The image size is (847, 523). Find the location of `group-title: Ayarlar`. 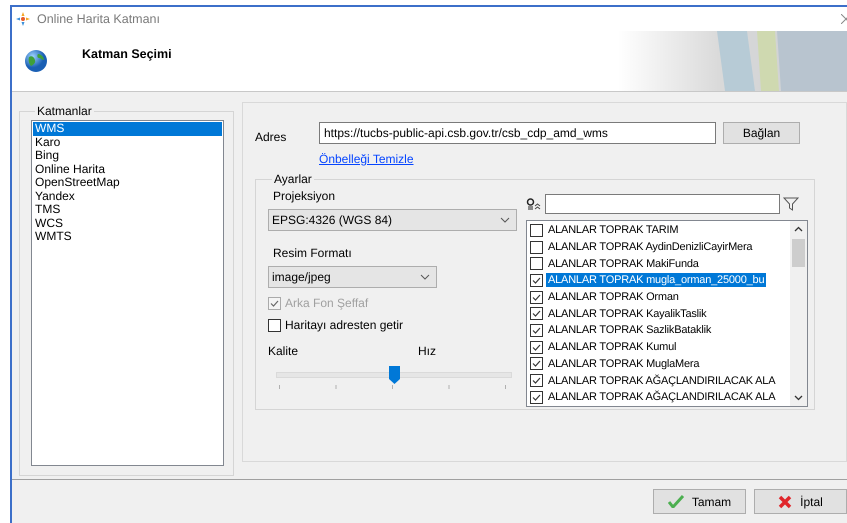

group-title: Ayarlar is located at coordinates (293, 179).